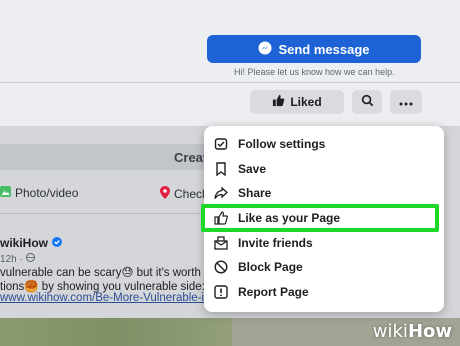  I want to click on check-in-label: Check, so click(191, 194).